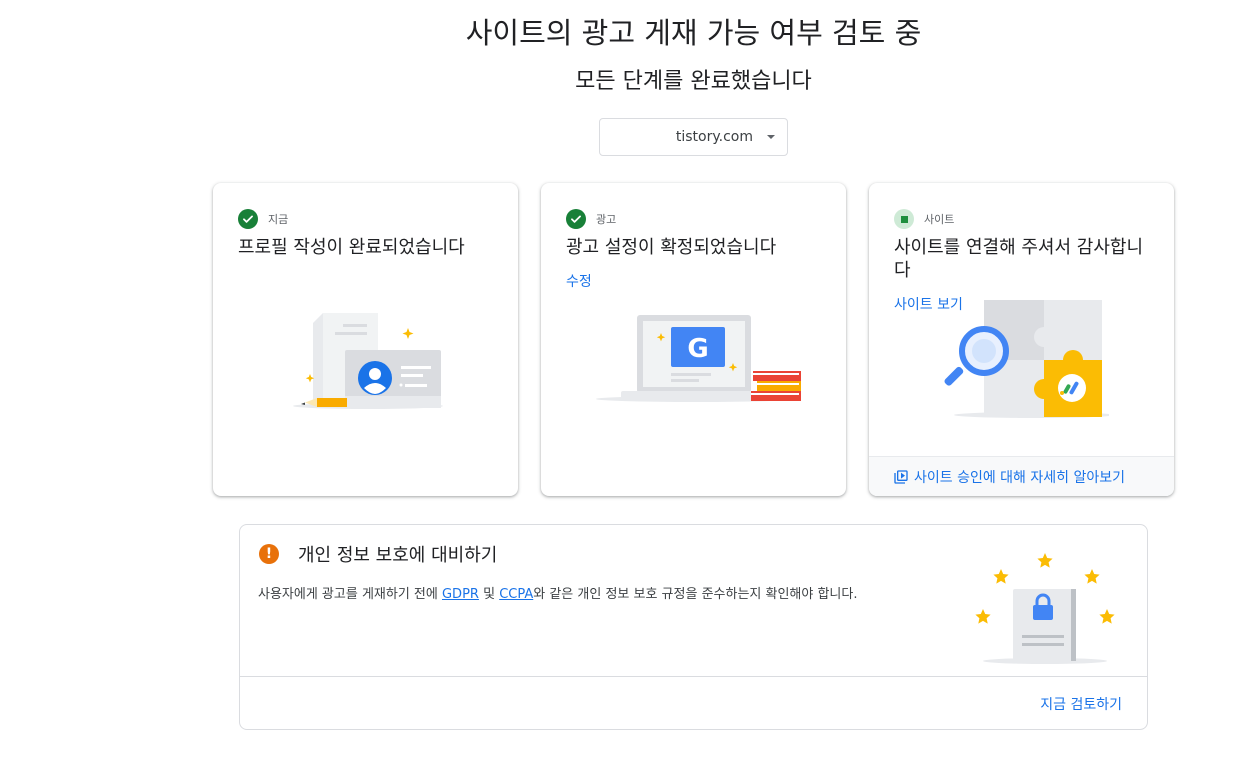 The height and width of the screenshot is (761, 1247). What do you see at coordinates (901, 476) in the screenshot?
I see `video-library-icon` at bounding box center [901, 476].